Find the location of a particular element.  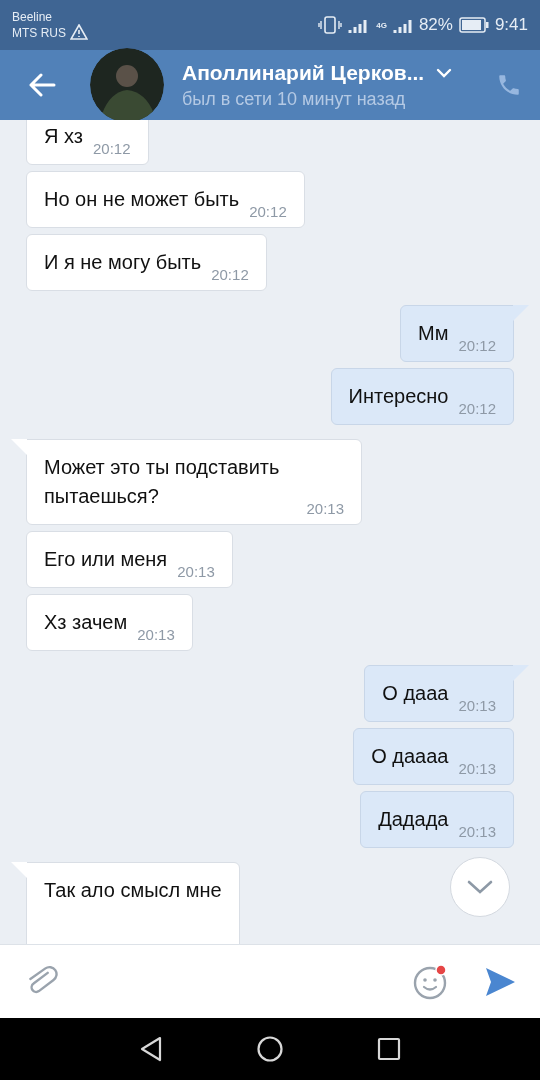

network-type: 4G is located at coordinates (381, 25).